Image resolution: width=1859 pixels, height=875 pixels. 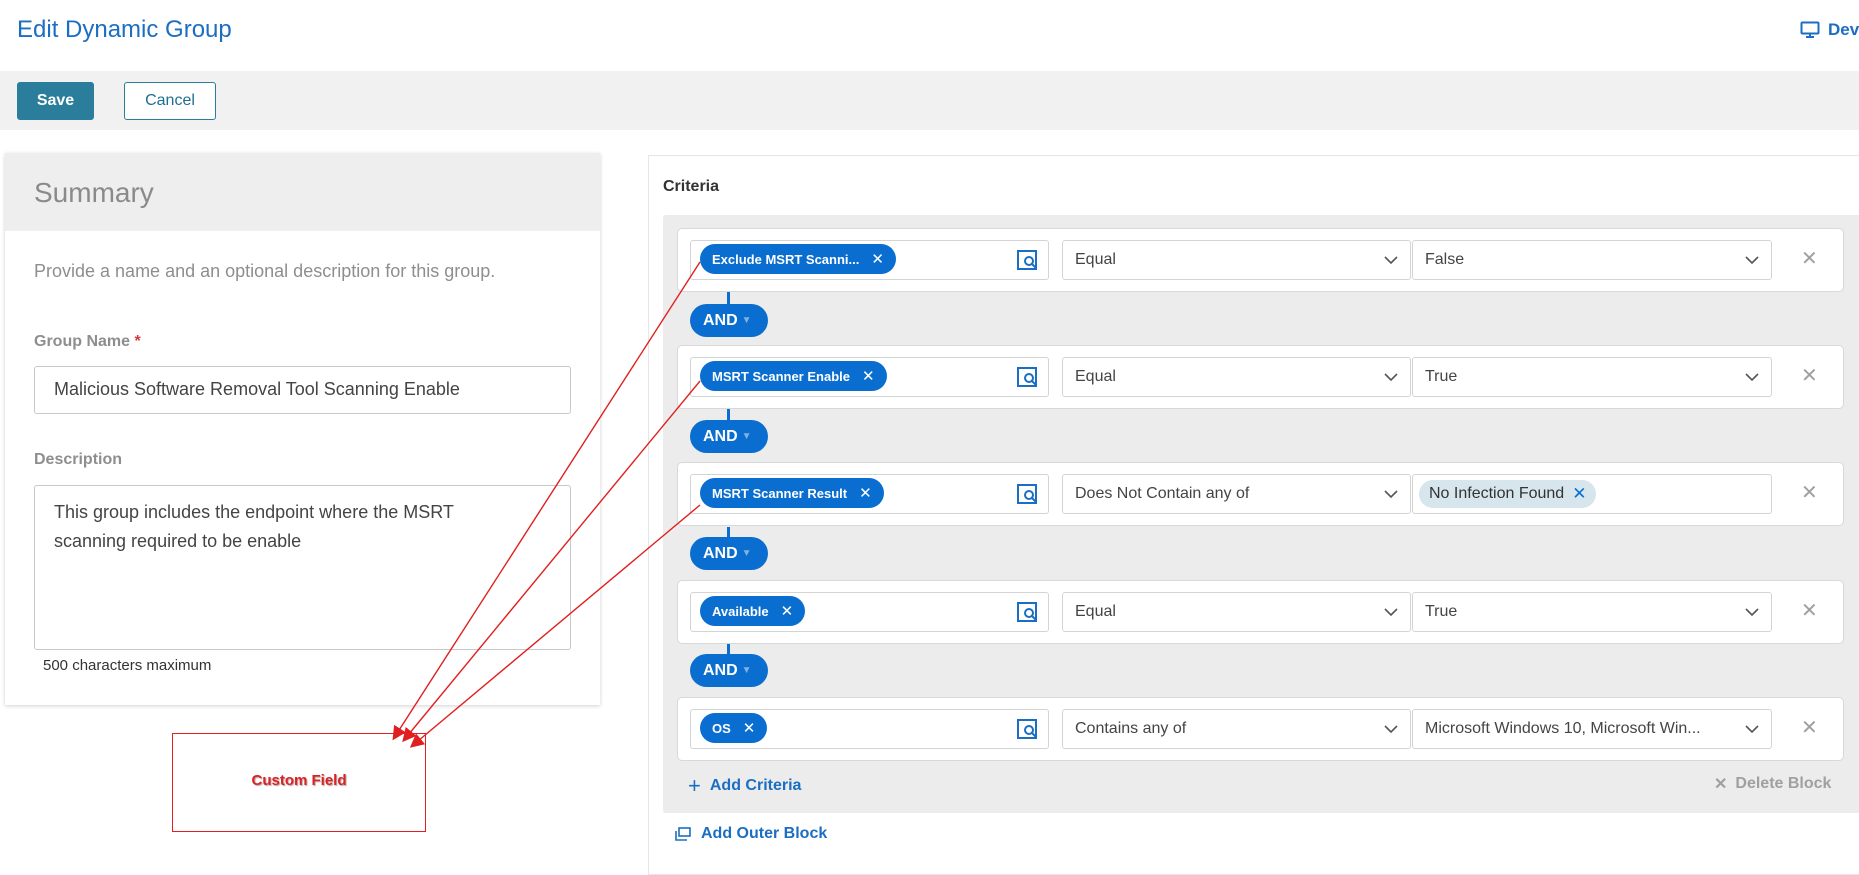 What do you see at coordinates (94, 192) in the screenshot?
I see `summary-title: Summary` at bounding box center [94, 192].